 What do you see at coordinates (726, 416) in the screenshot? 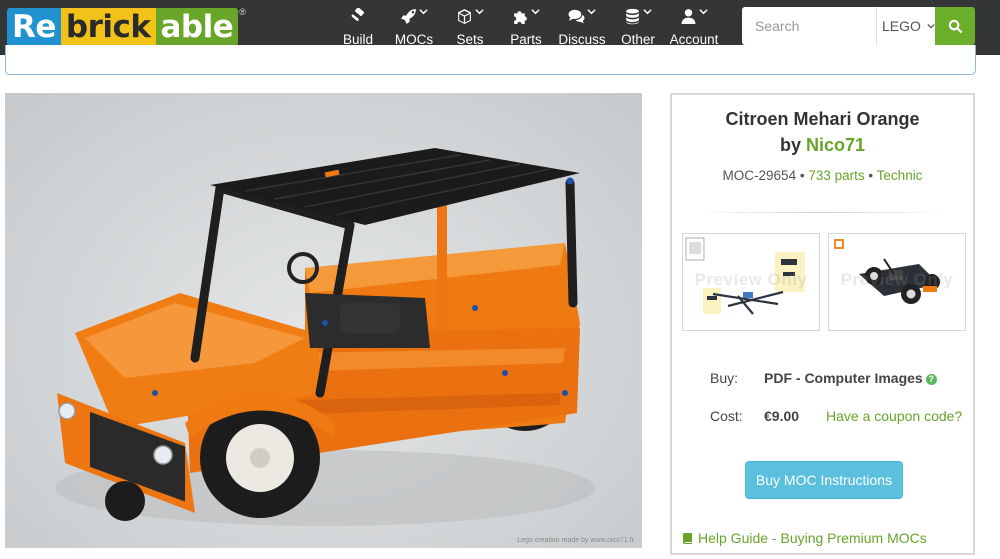
I see `cost-label: Cost:` at bounding box center [726, 416].